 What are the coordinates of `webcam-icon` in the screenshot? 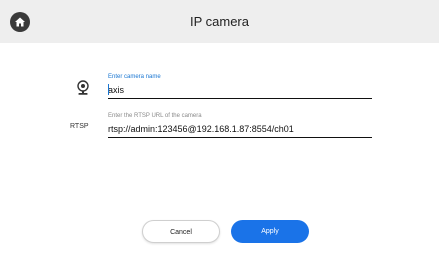 It's located at (83, 88).